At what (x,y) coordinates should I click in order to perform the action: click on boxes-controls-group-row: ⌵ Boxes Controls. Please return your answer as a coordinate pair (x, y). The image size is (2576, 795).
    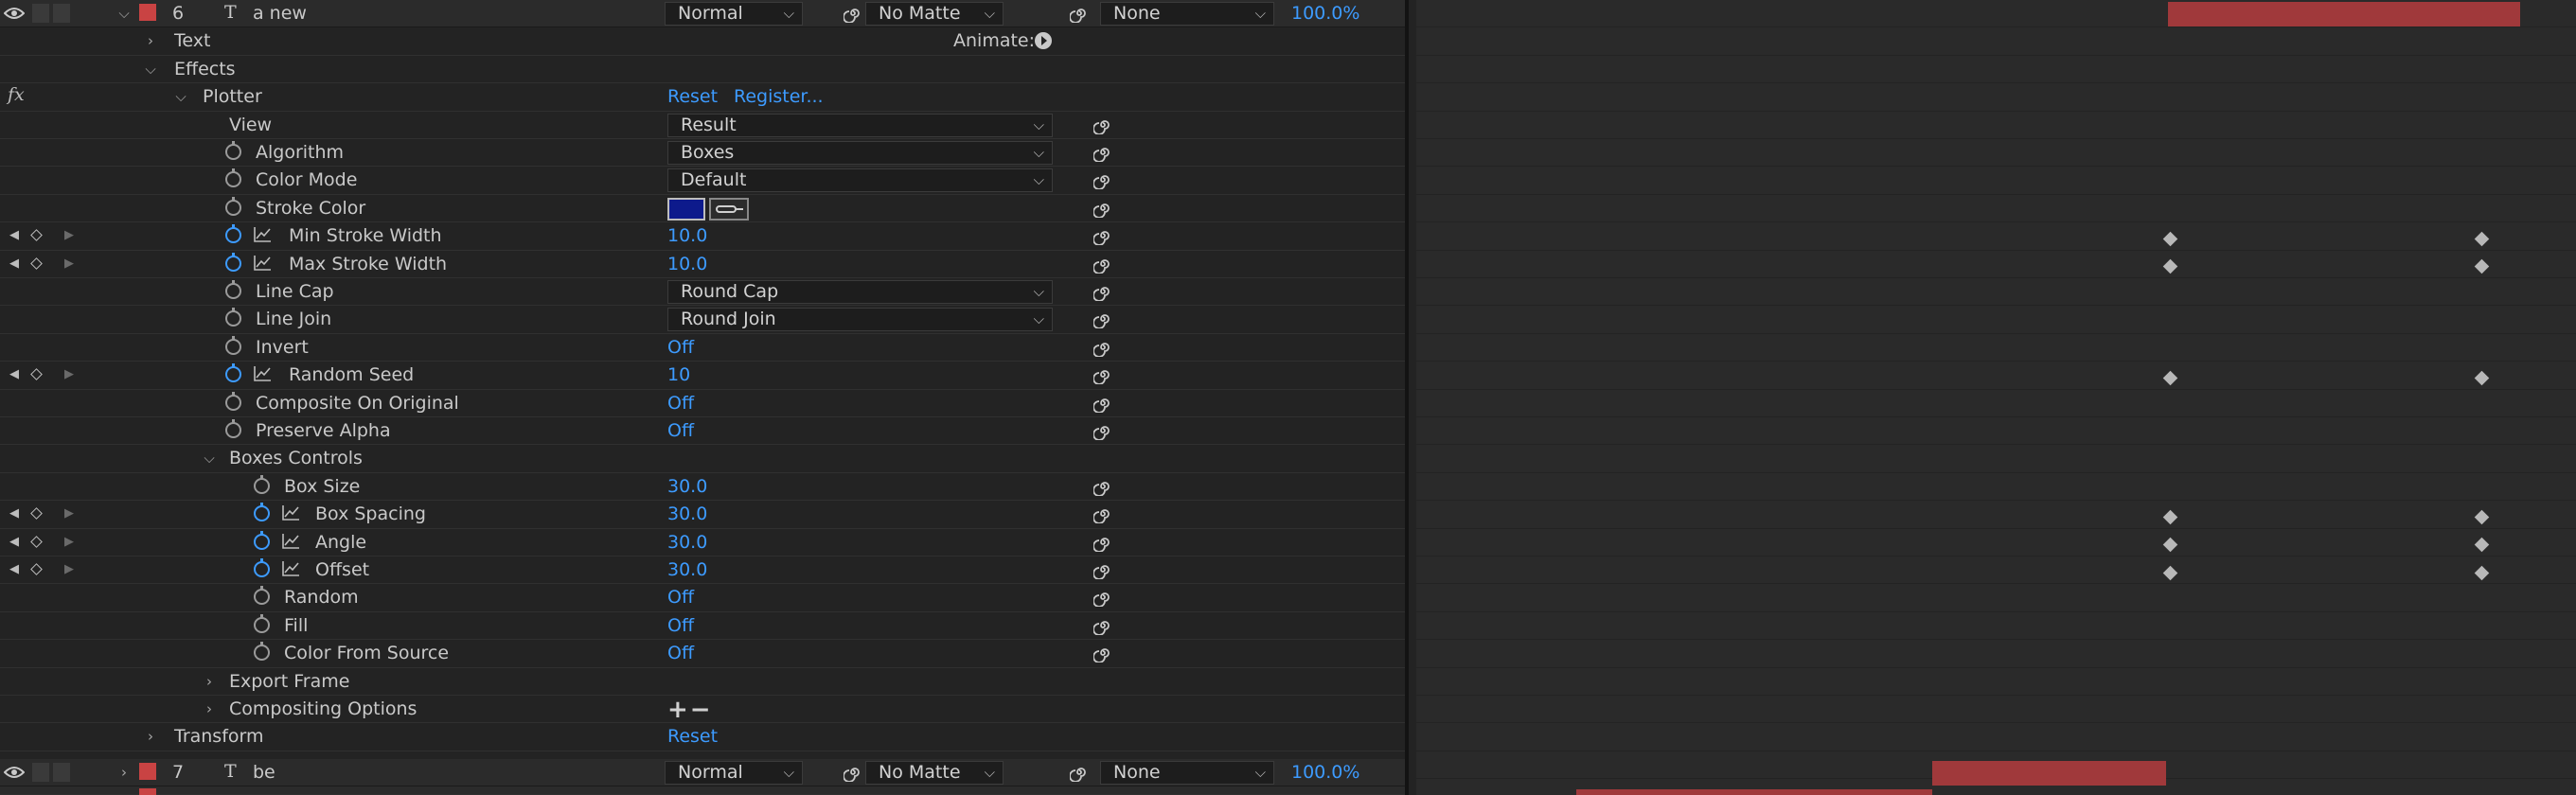
    Looking at the image, I should click on (703, 459).